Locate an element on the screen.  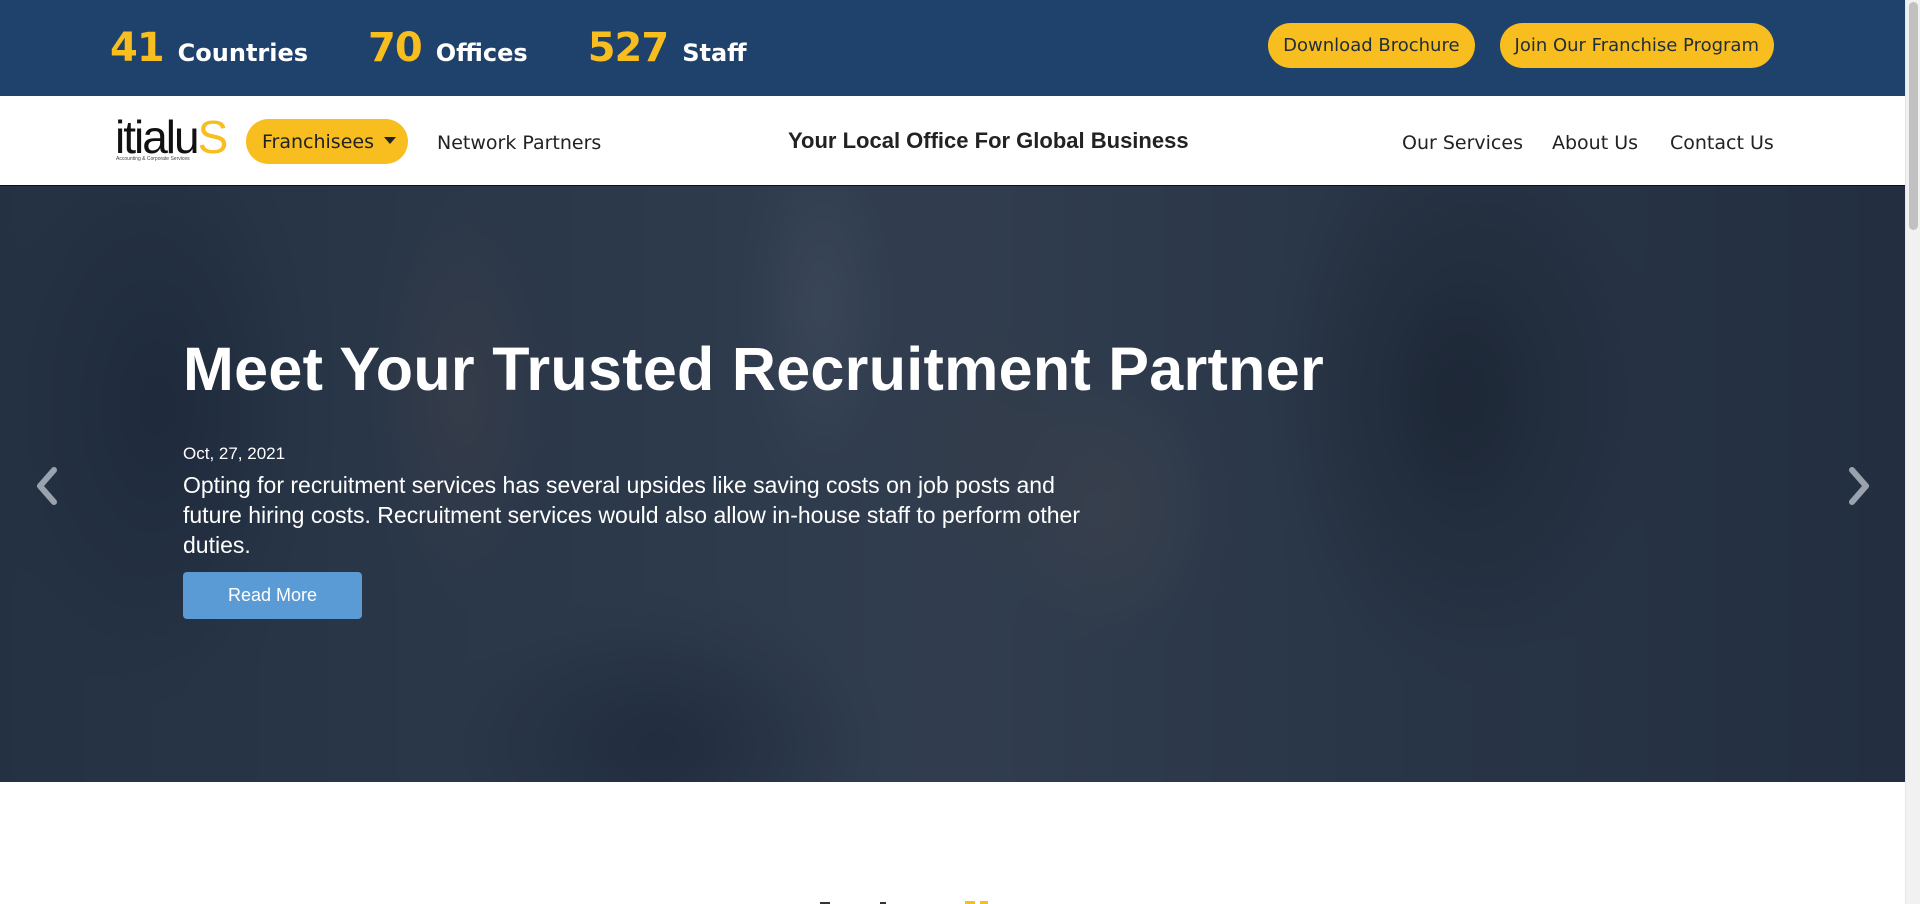
page-scrollbar is located at coordinates (1912, 452).